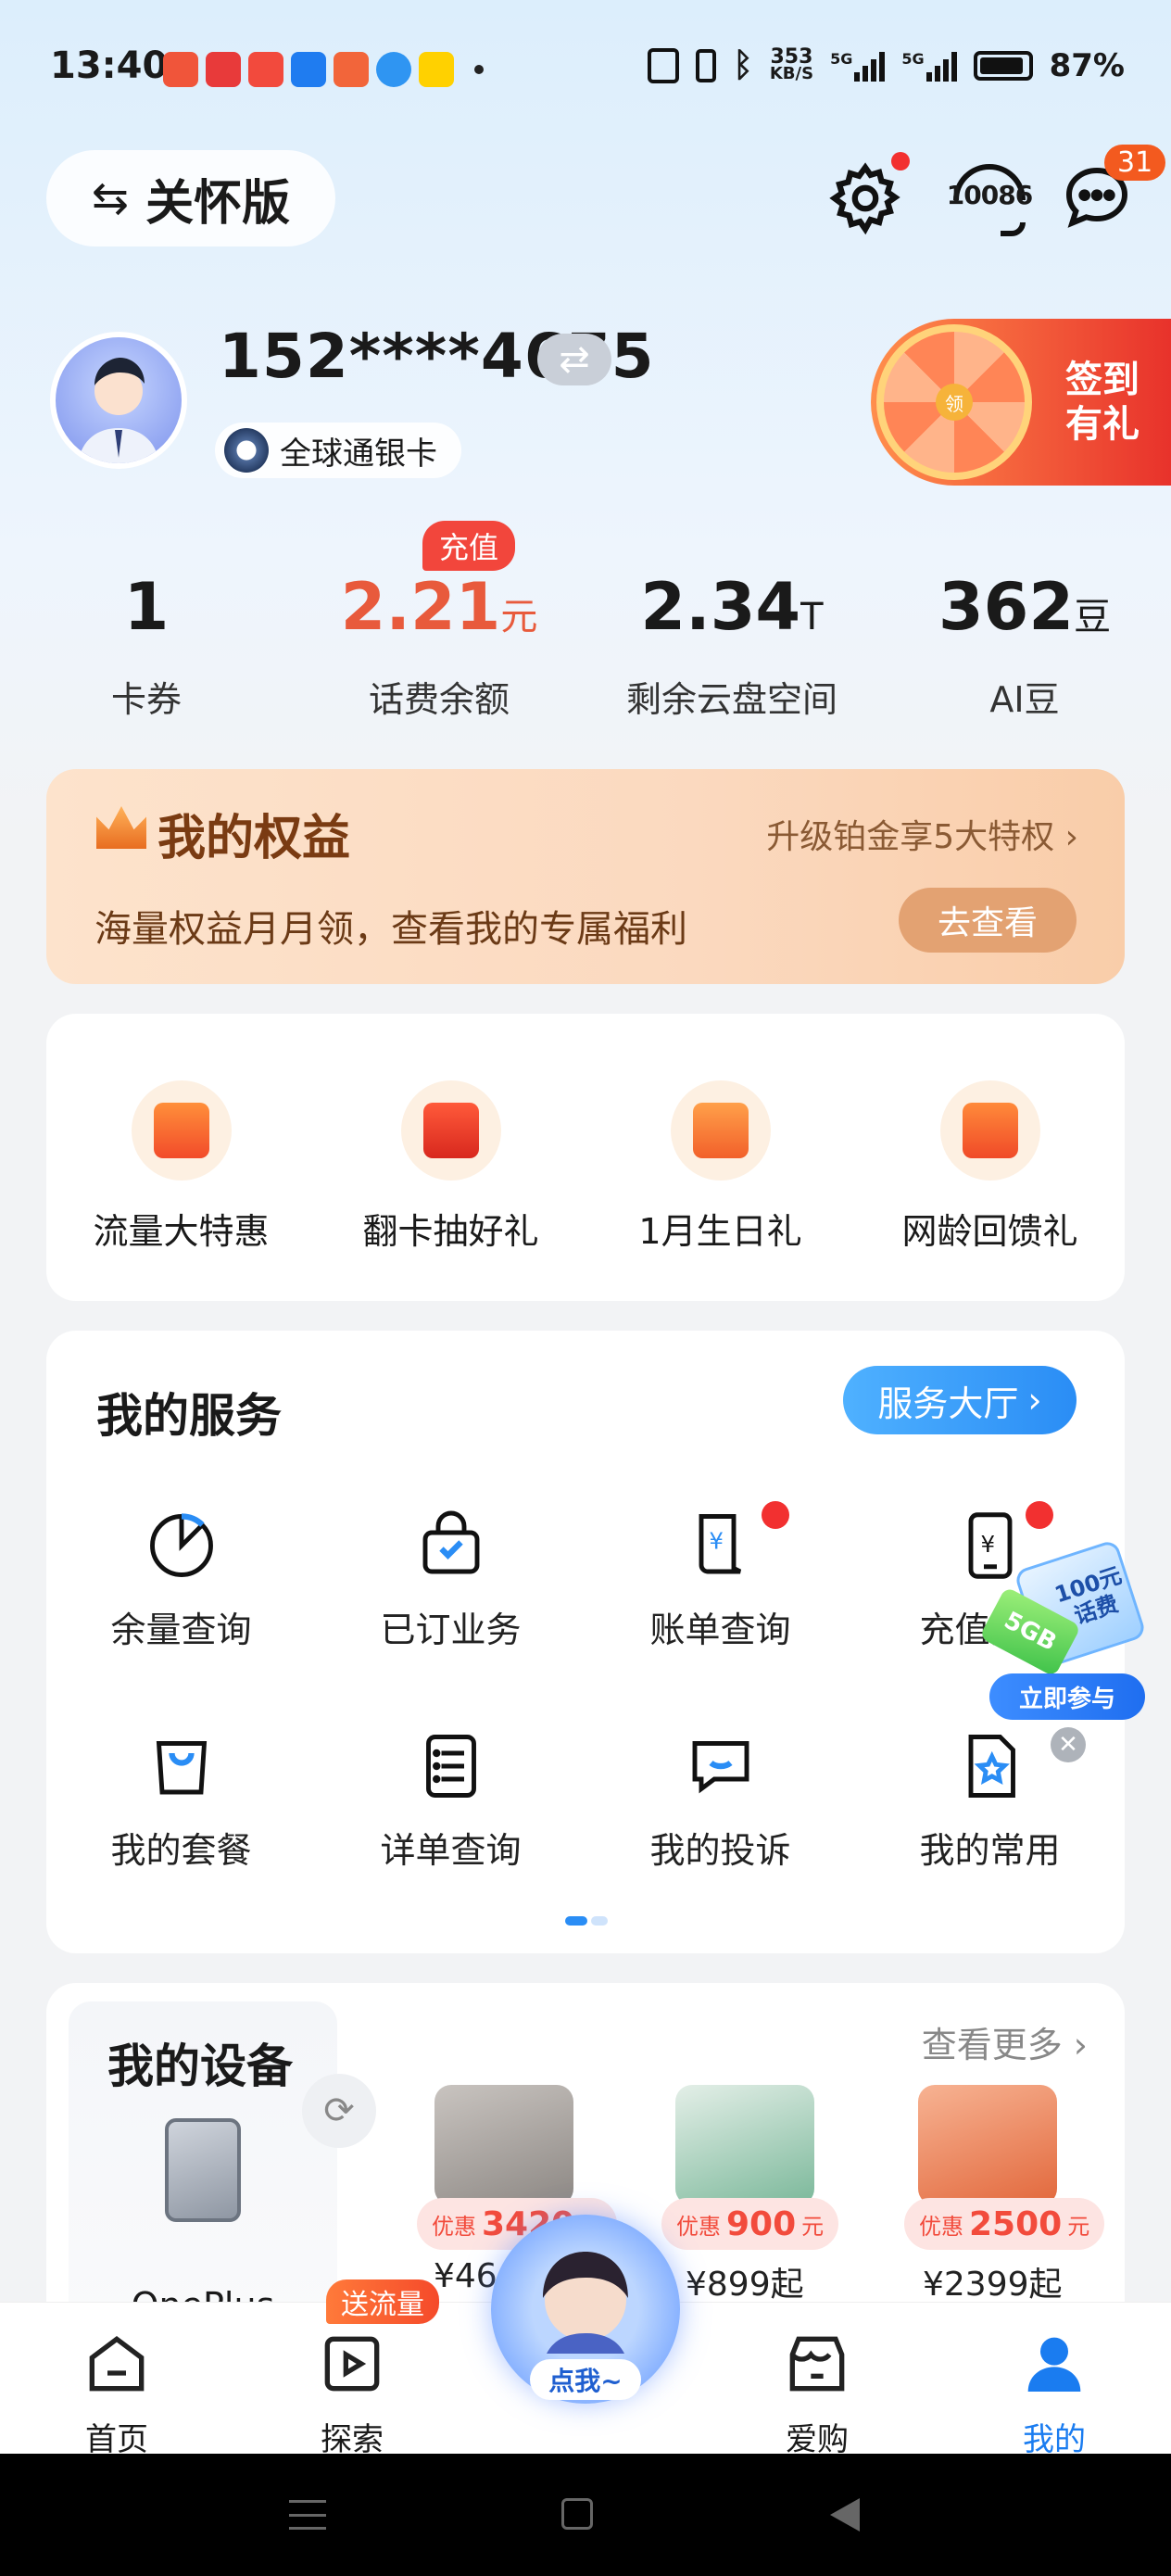  Describe the element at coordinates (577, 2514) in the screenshot. I see `home-square-icon` at that location.